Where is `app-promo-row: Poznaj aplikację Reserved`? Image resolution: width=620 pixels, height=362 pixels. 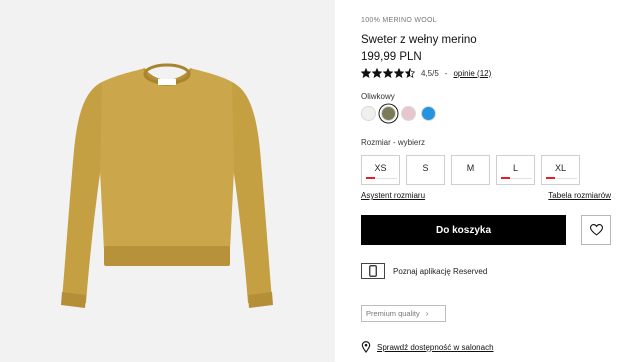 app-promo-row: Poznaj aplikację Reserved is located at coordinates (424, 271).